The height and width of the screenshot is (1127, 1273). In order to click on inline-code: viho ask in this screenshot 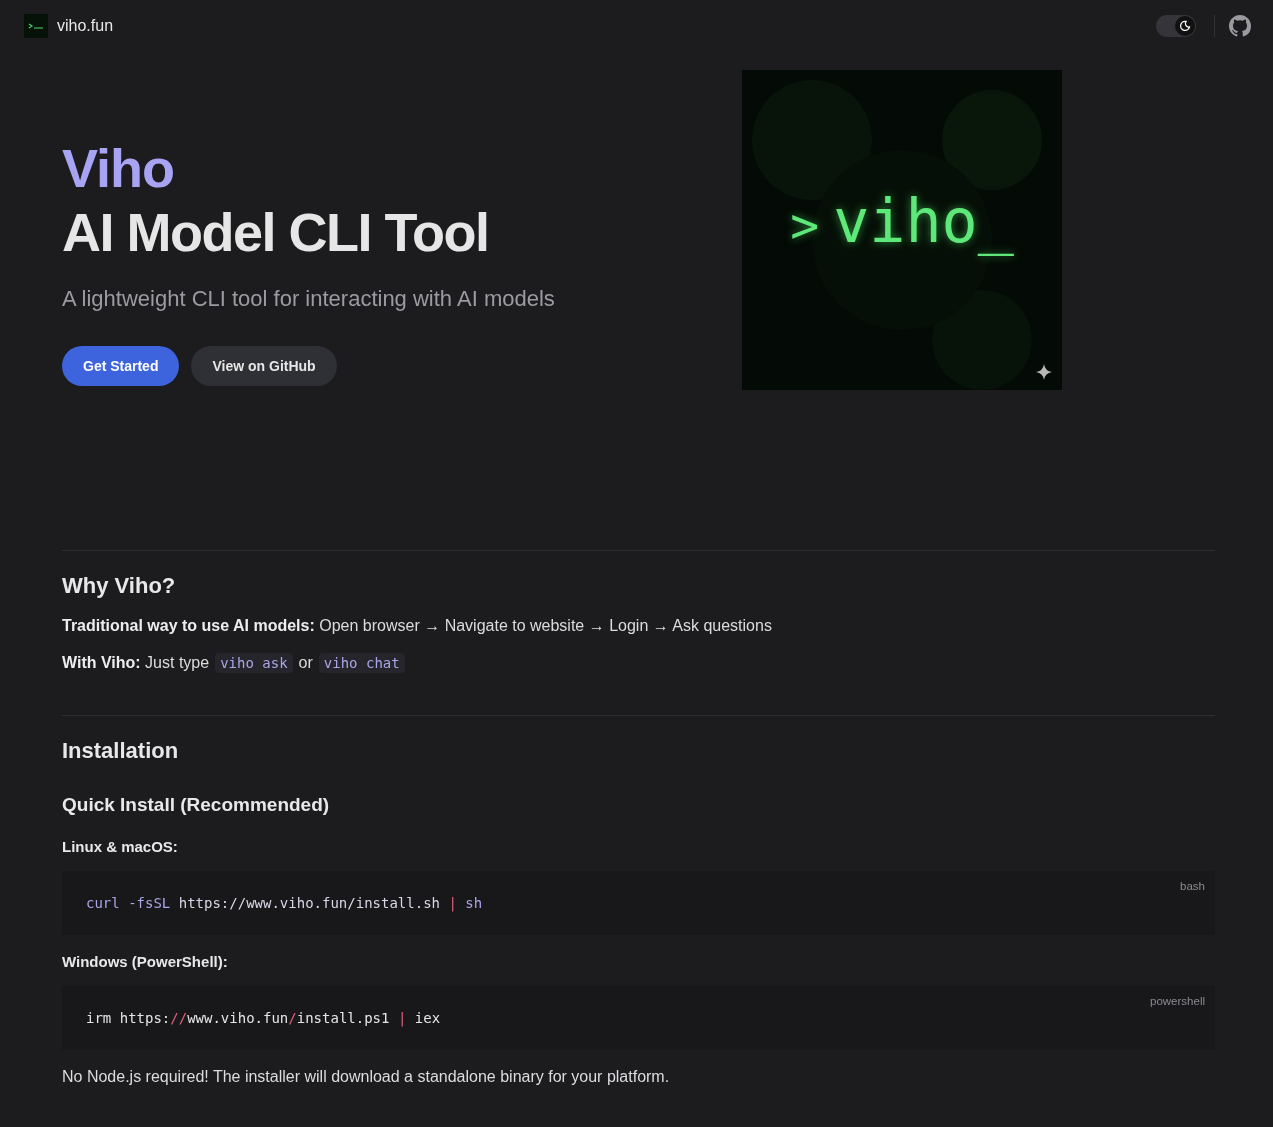, I will do `click(254, 663)`.